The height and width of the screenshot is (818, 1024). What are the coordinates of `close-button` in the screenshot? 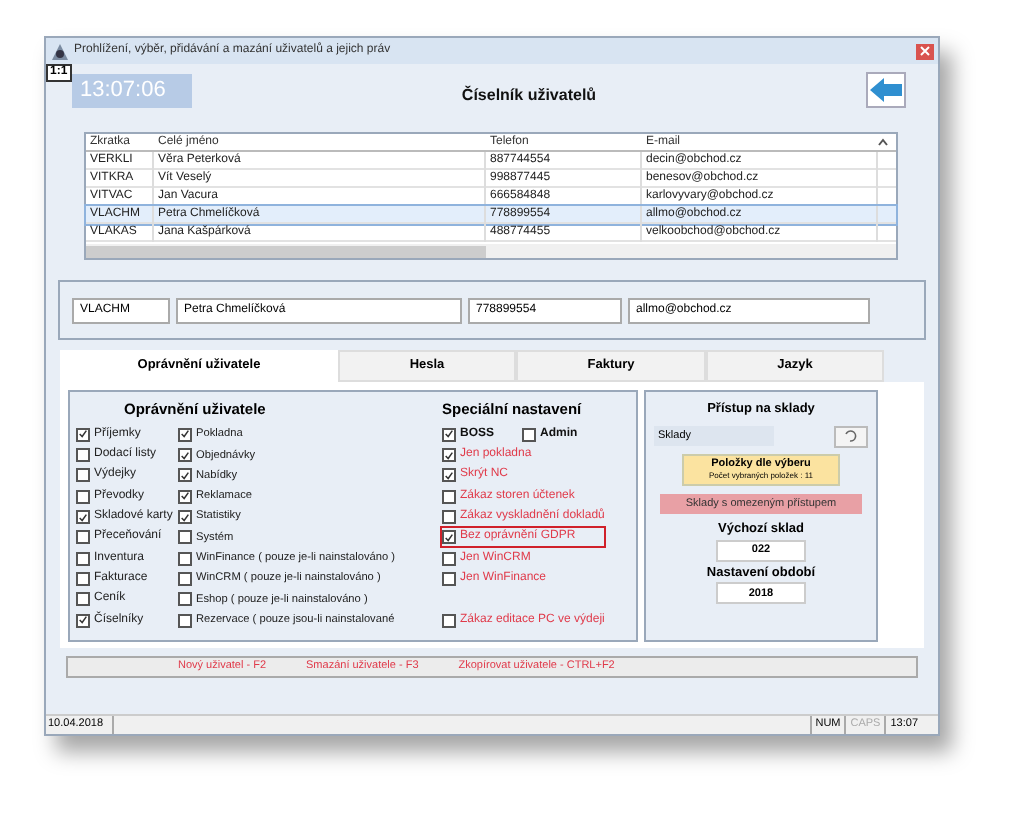 It's located at (925, 51).